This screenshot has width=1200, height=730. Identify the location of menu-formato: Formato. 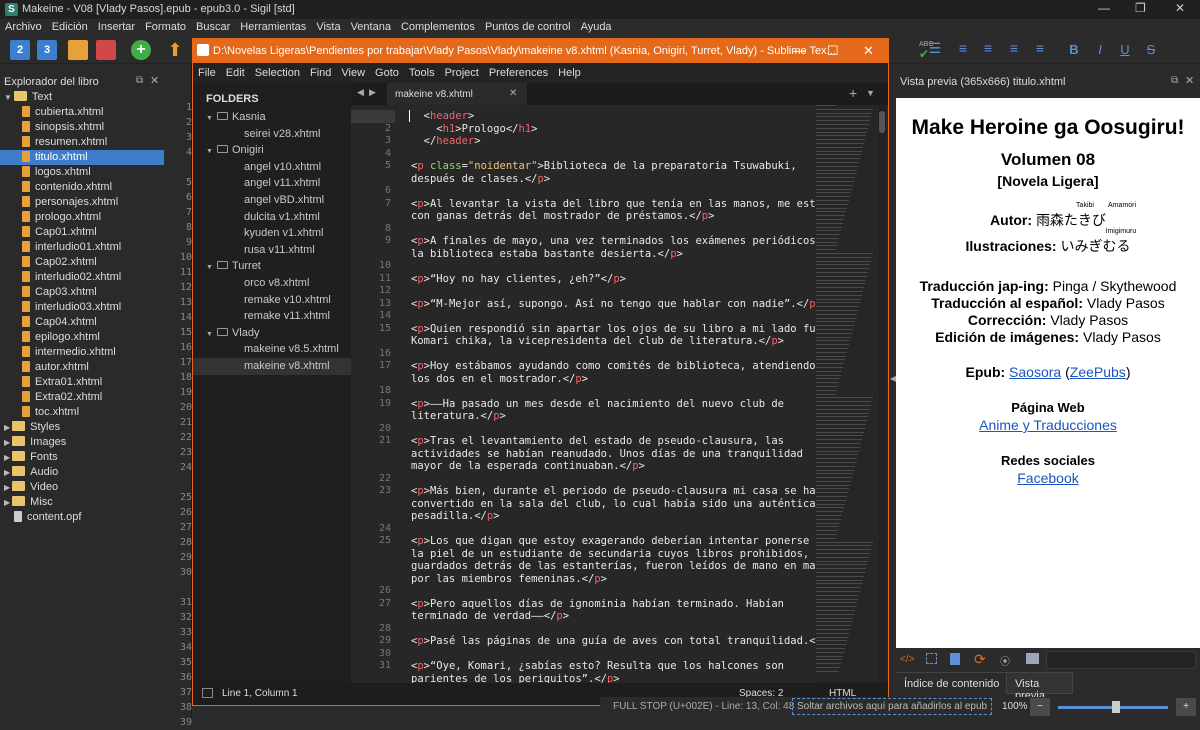
(165, 27).